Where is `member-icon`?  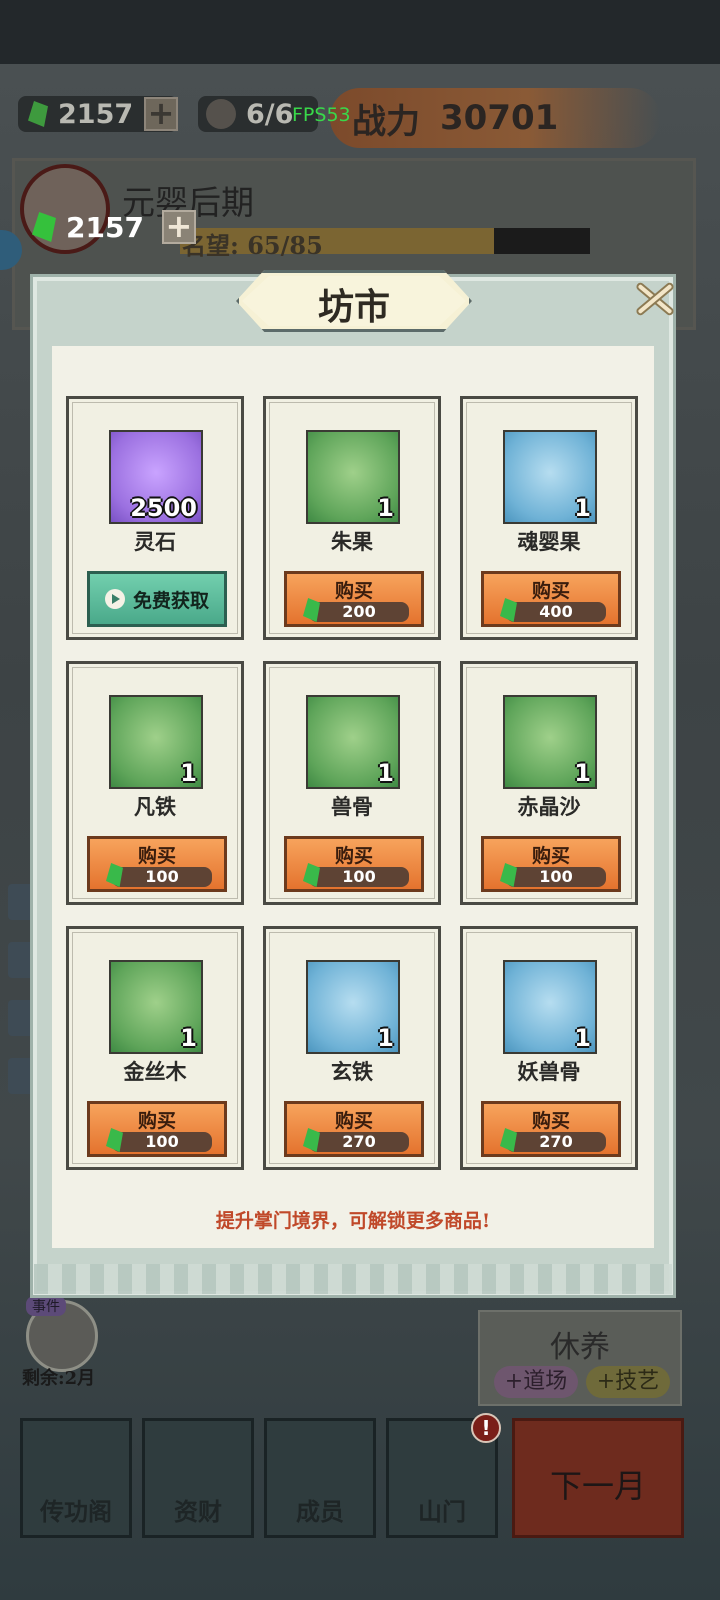
member-icon is located at coordinates (221, 114).